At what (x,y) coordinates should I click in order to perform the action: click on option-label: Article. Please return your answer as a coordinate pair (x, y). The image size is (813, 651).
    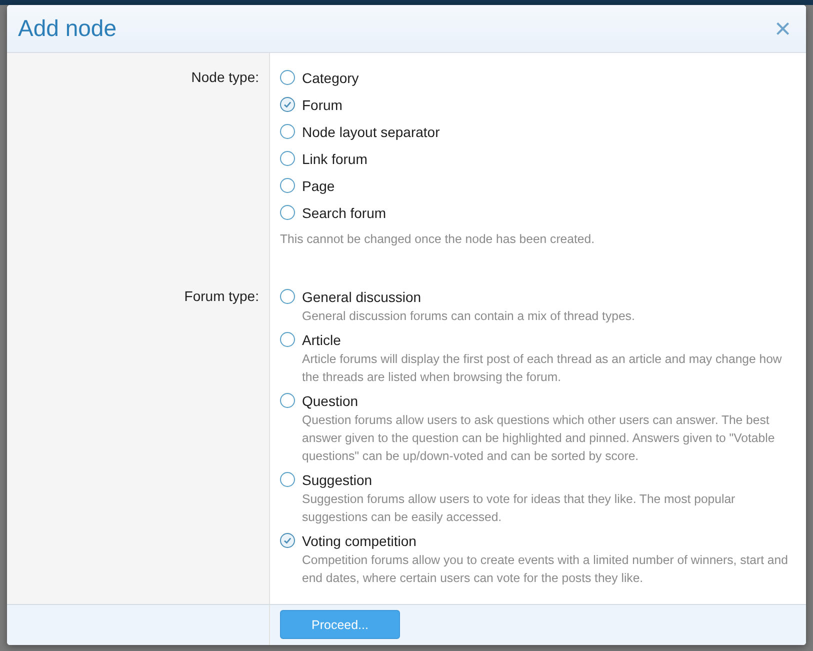
    Looking at the image, I should click on (546, 339).